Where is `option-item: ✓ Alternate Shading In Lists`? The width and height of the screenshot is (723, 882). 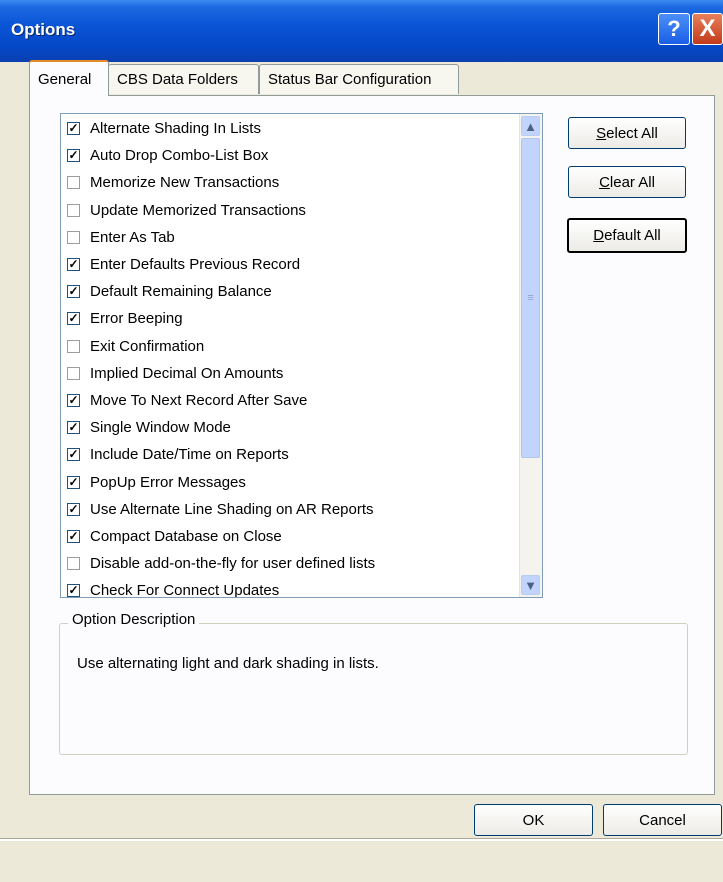 option-item: ✓ Alternate Shading In Lists is located at coordinates (164, 128).